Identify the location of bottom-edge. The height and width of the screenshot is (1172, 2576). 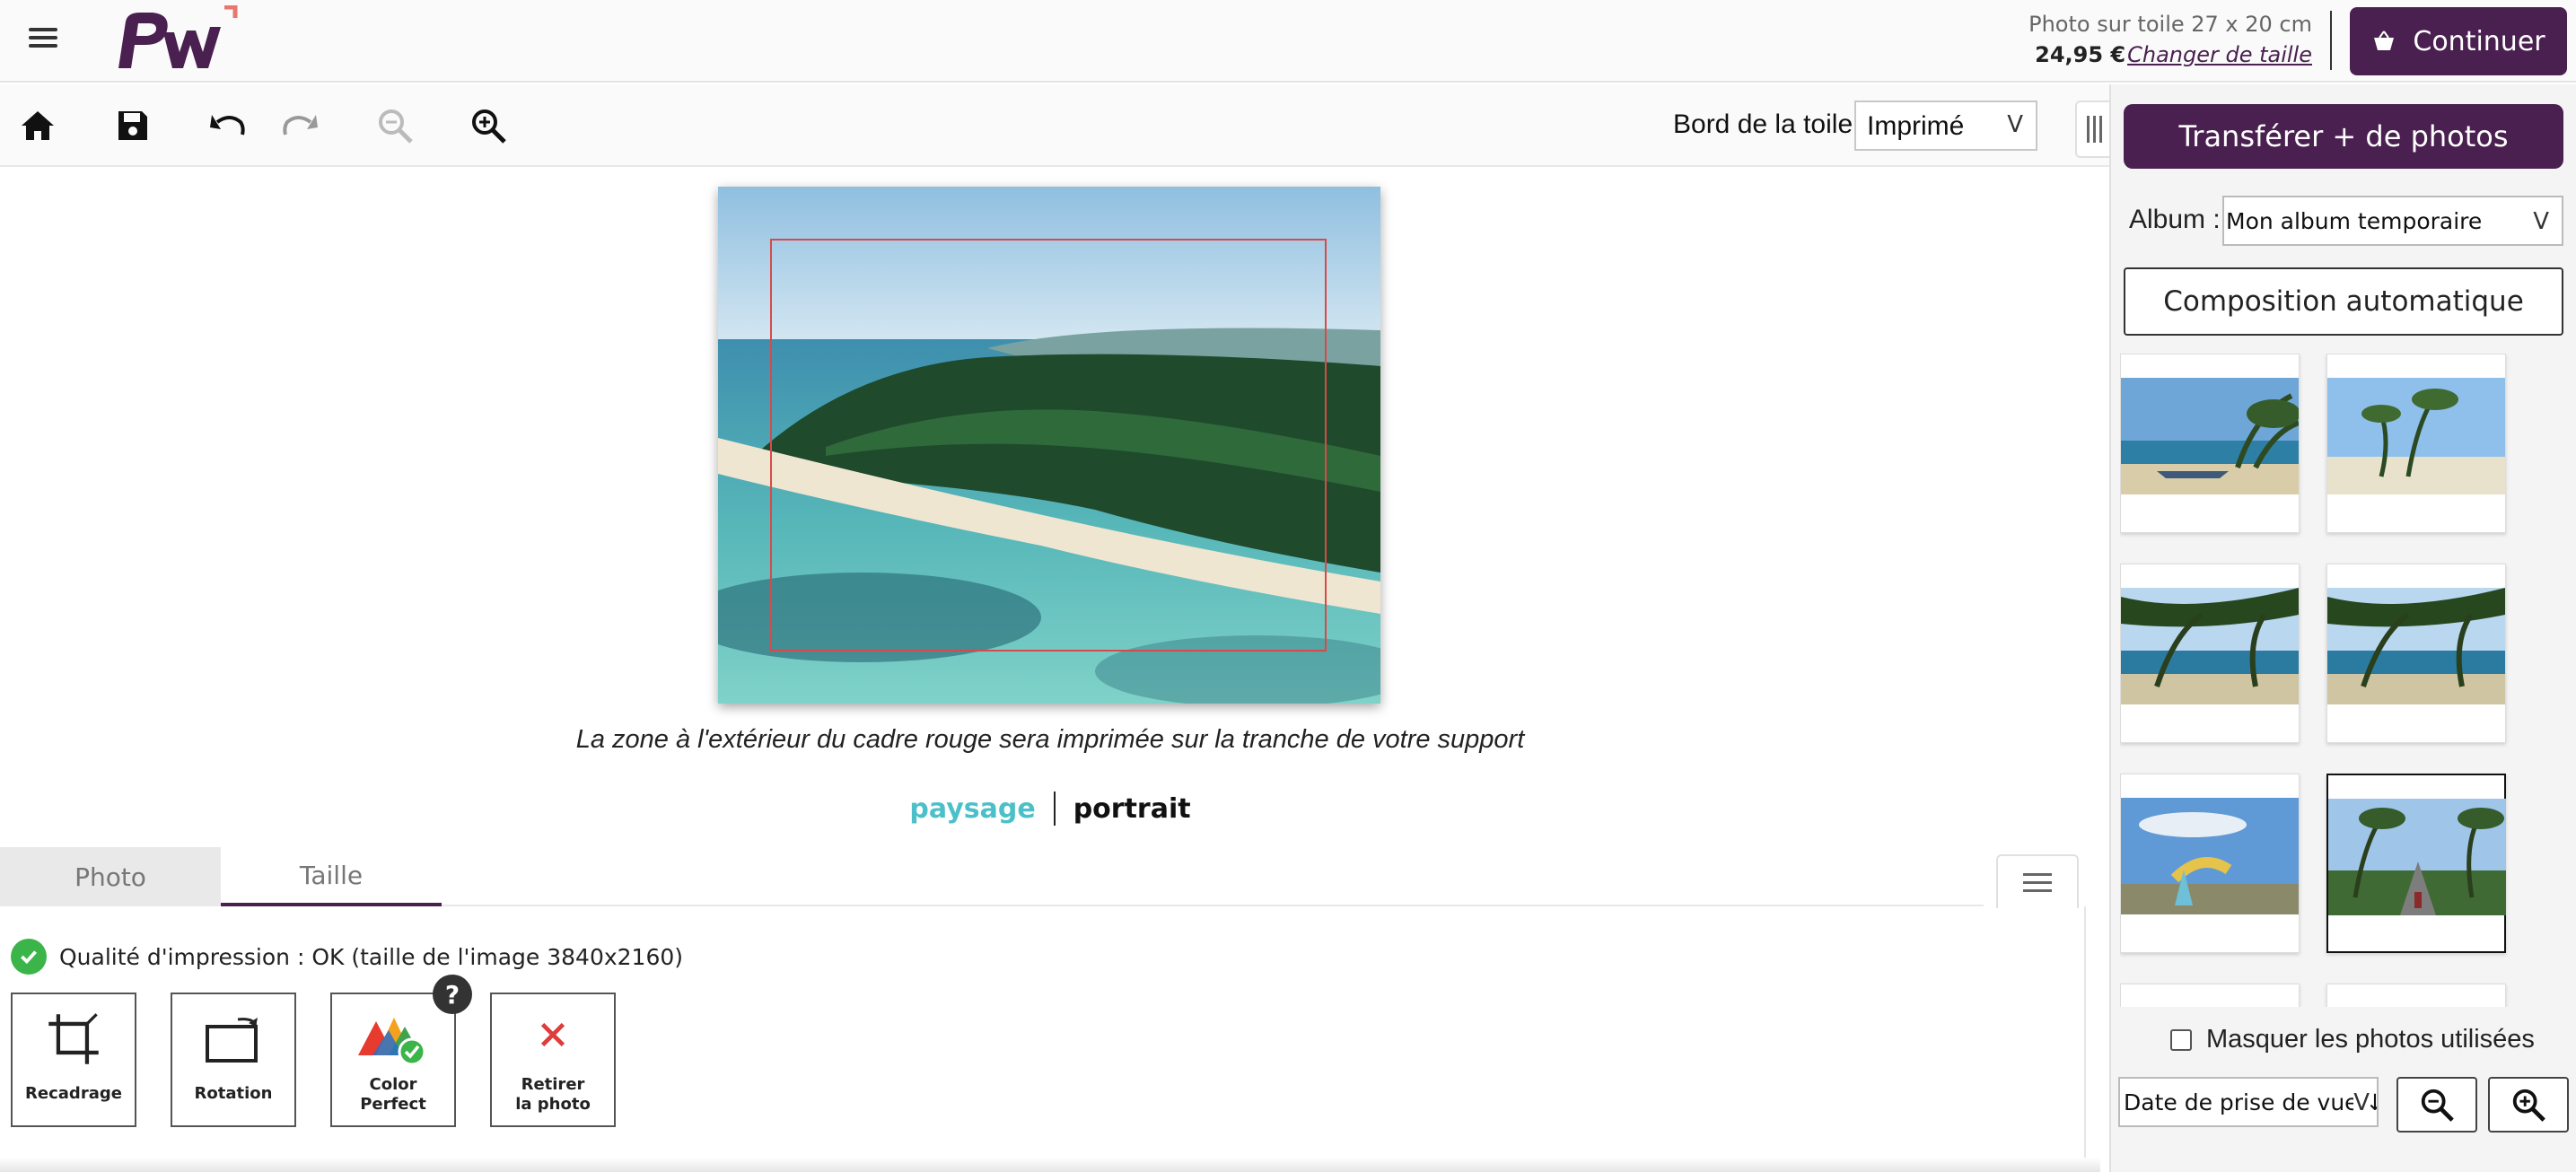
(1050, 1165).